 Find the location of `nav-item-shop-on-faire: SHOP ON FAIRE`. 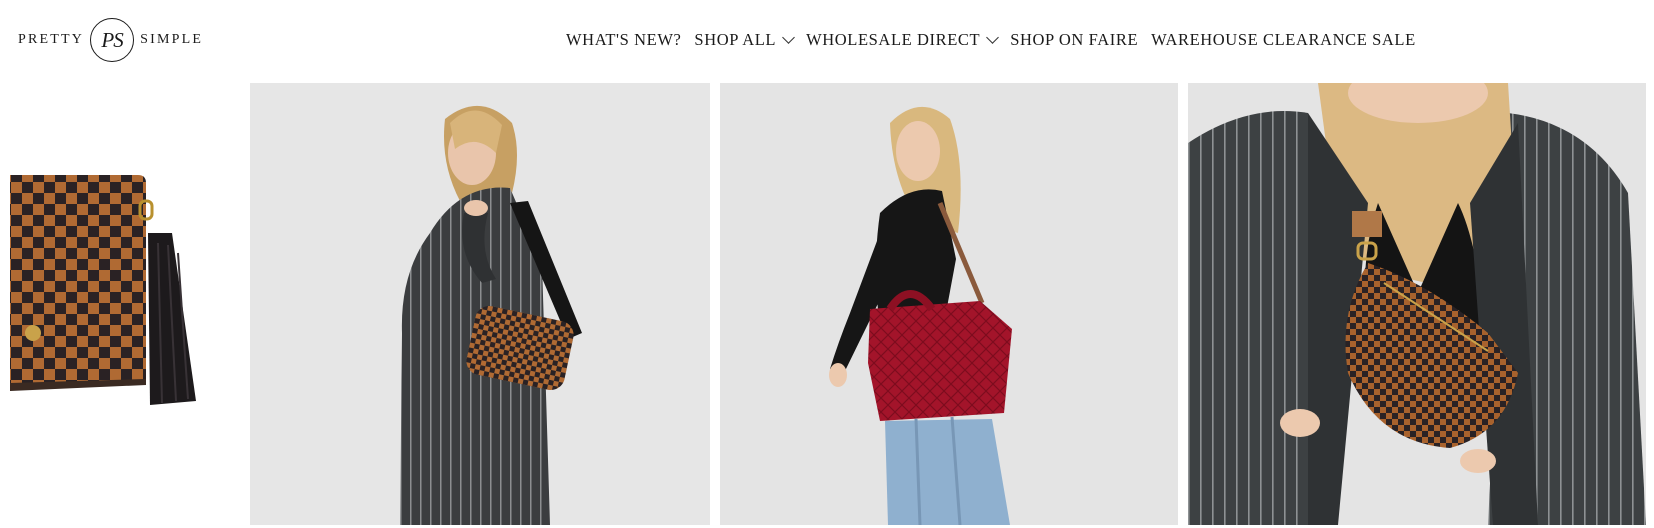

nav-item-shop-on-faire: SHOP ON FAIRE is located at coordinates (1074, 40).